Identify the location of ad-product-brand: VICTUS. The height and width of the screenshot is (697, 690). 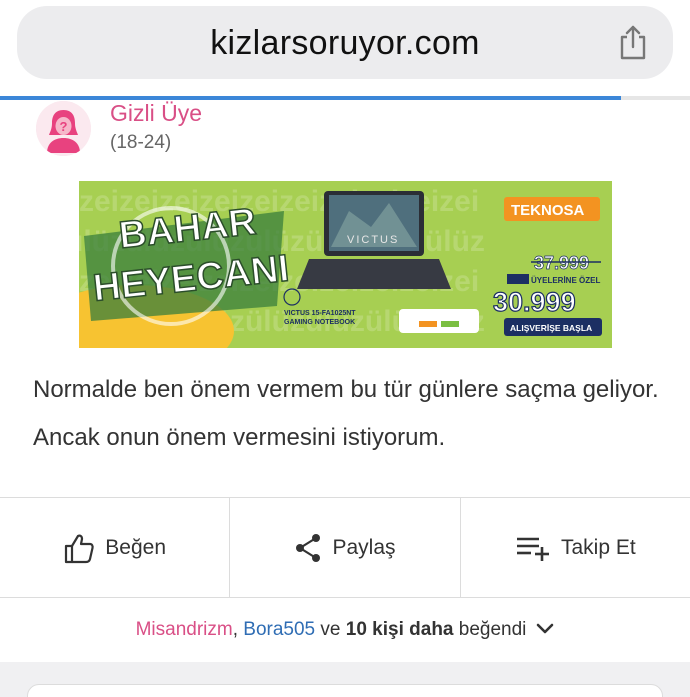
(373, 240).